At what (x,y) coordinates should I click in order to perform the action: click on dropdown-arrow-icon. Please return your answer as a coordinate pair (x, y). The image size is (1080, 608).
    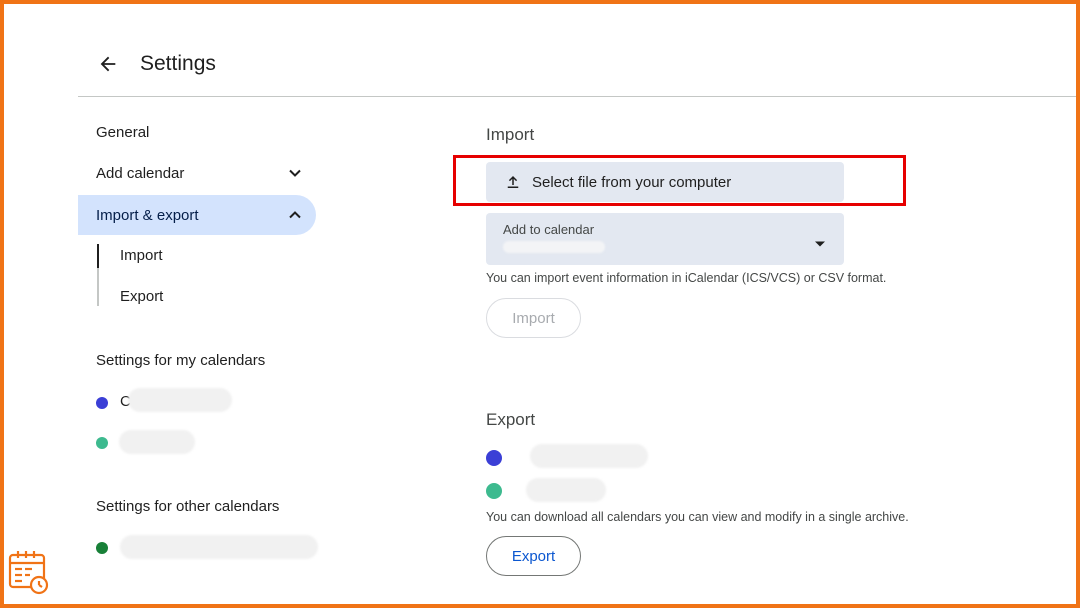
    Looking at the image, I should click on (820, 244).